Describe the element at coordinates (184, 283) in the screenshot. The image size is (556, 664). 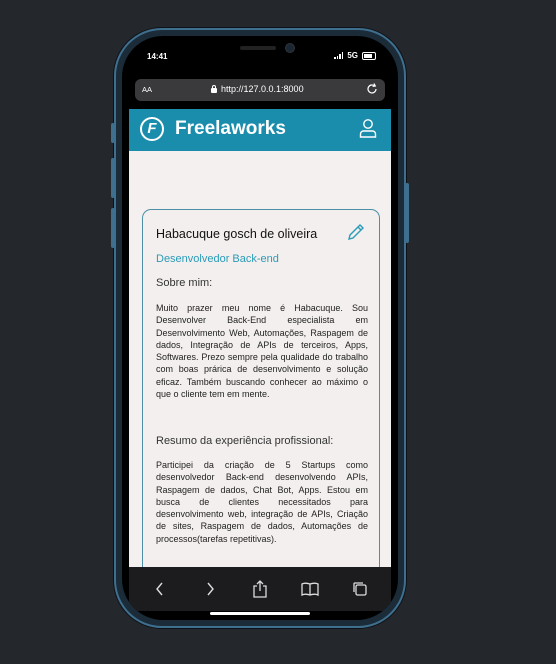
I see `about-heading: Sobre mim:` at that location.